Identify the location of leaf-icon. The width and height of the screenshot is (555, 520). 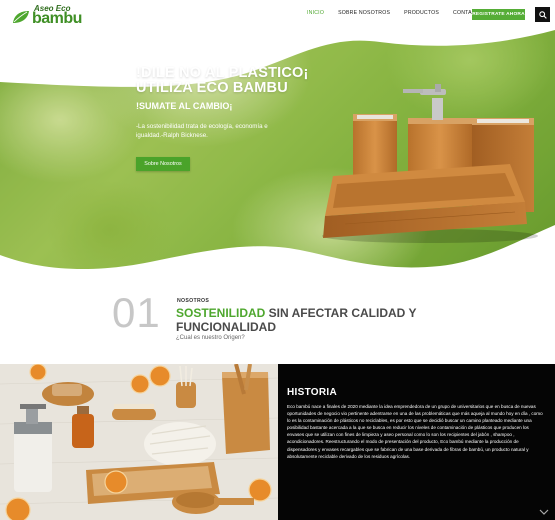
(21, 17).